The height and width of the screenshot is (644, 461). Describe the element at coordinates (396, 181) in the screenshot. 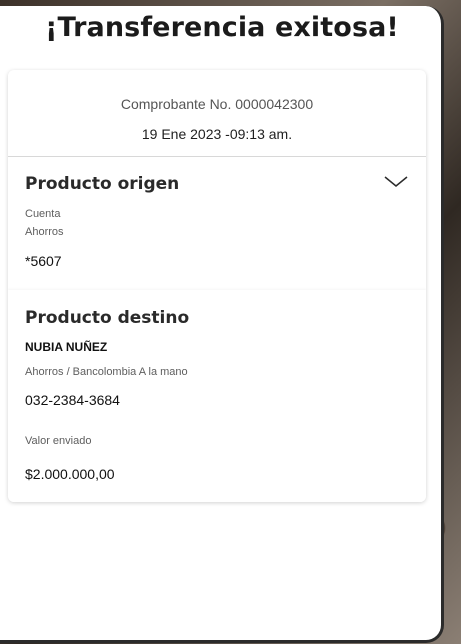

I see `chevron-down-icon` at that location.